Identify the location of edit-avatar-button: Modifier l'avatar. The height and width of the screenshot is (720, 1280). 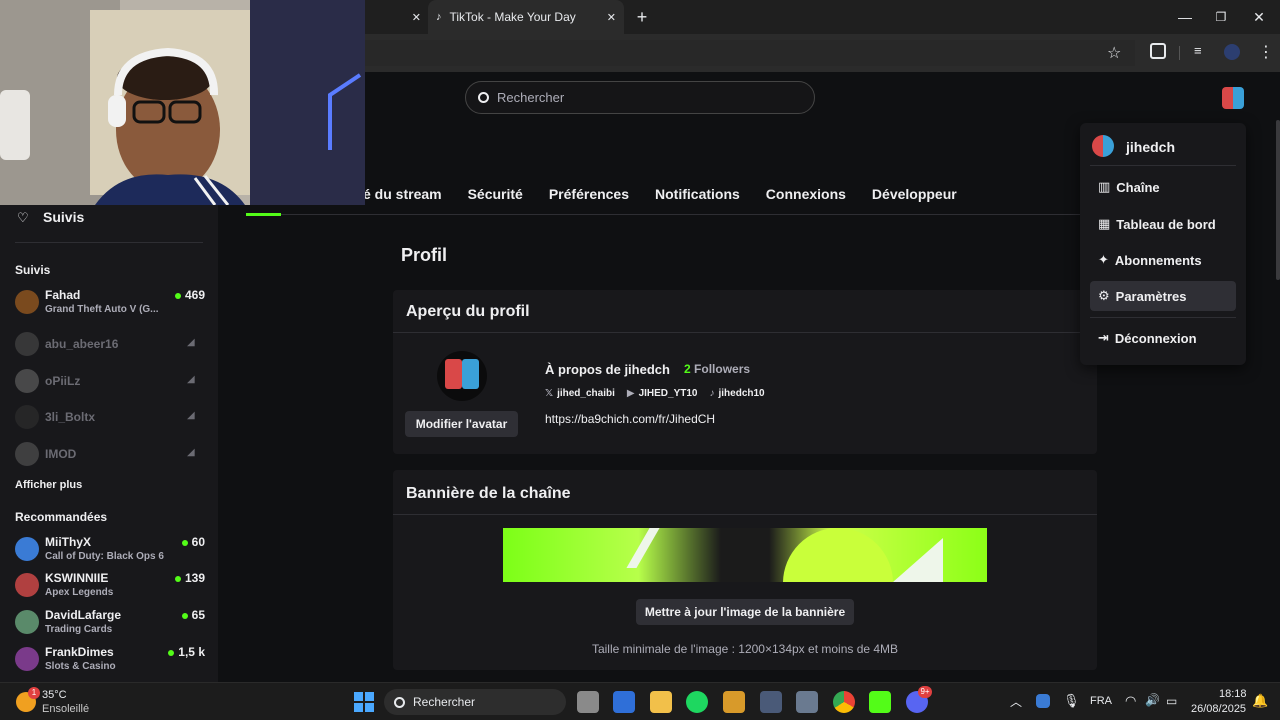
(461, 424).